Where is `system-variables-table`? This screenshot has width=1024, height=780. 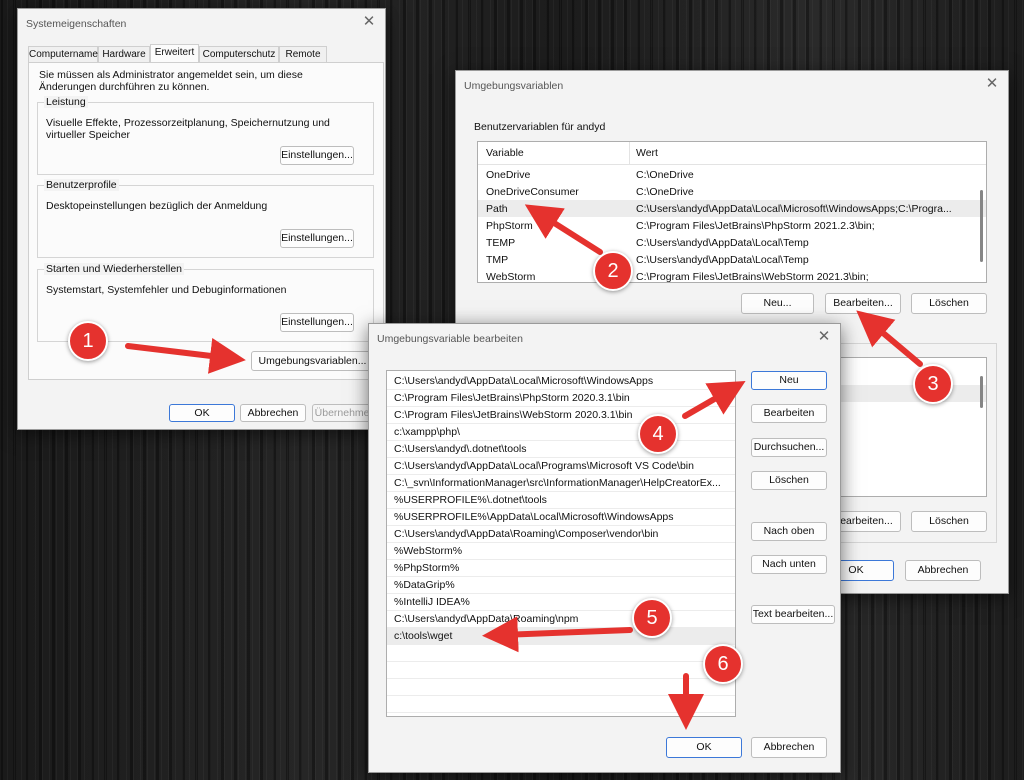
system-variables-table is located at coordinates (901, 427).